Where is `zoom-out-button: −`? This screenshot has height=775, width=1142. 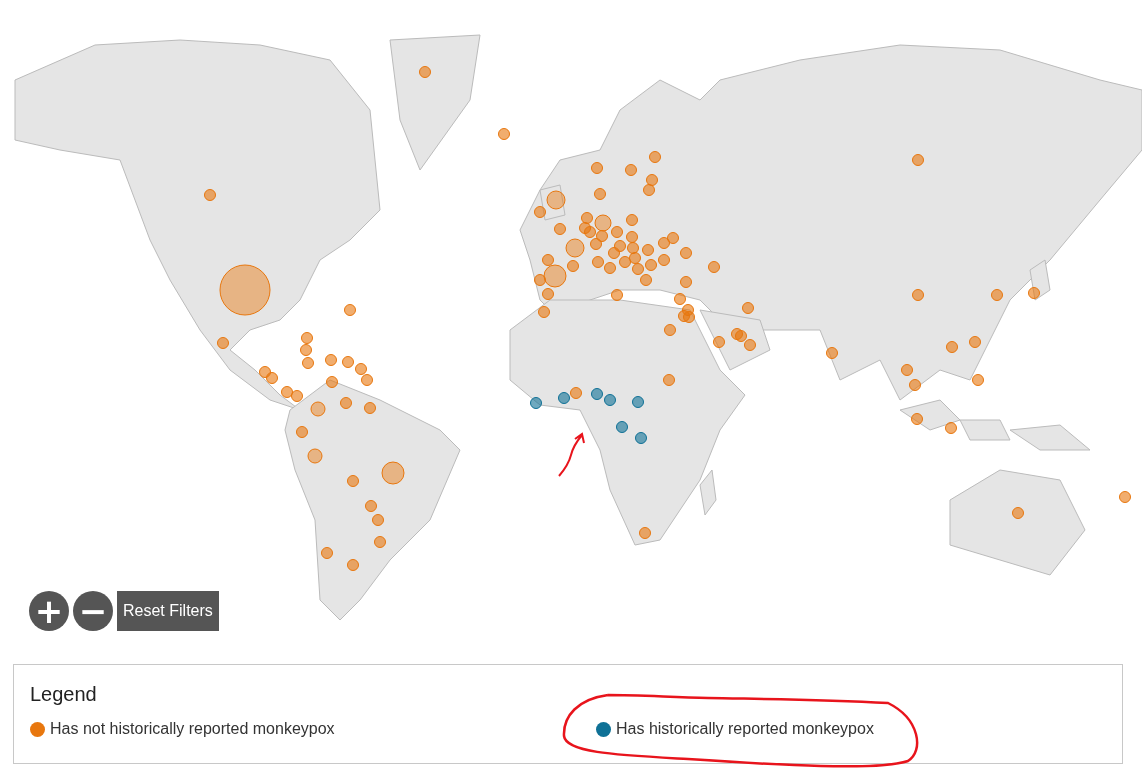
zoom-out-button: − is located at coordinates (93, 611).